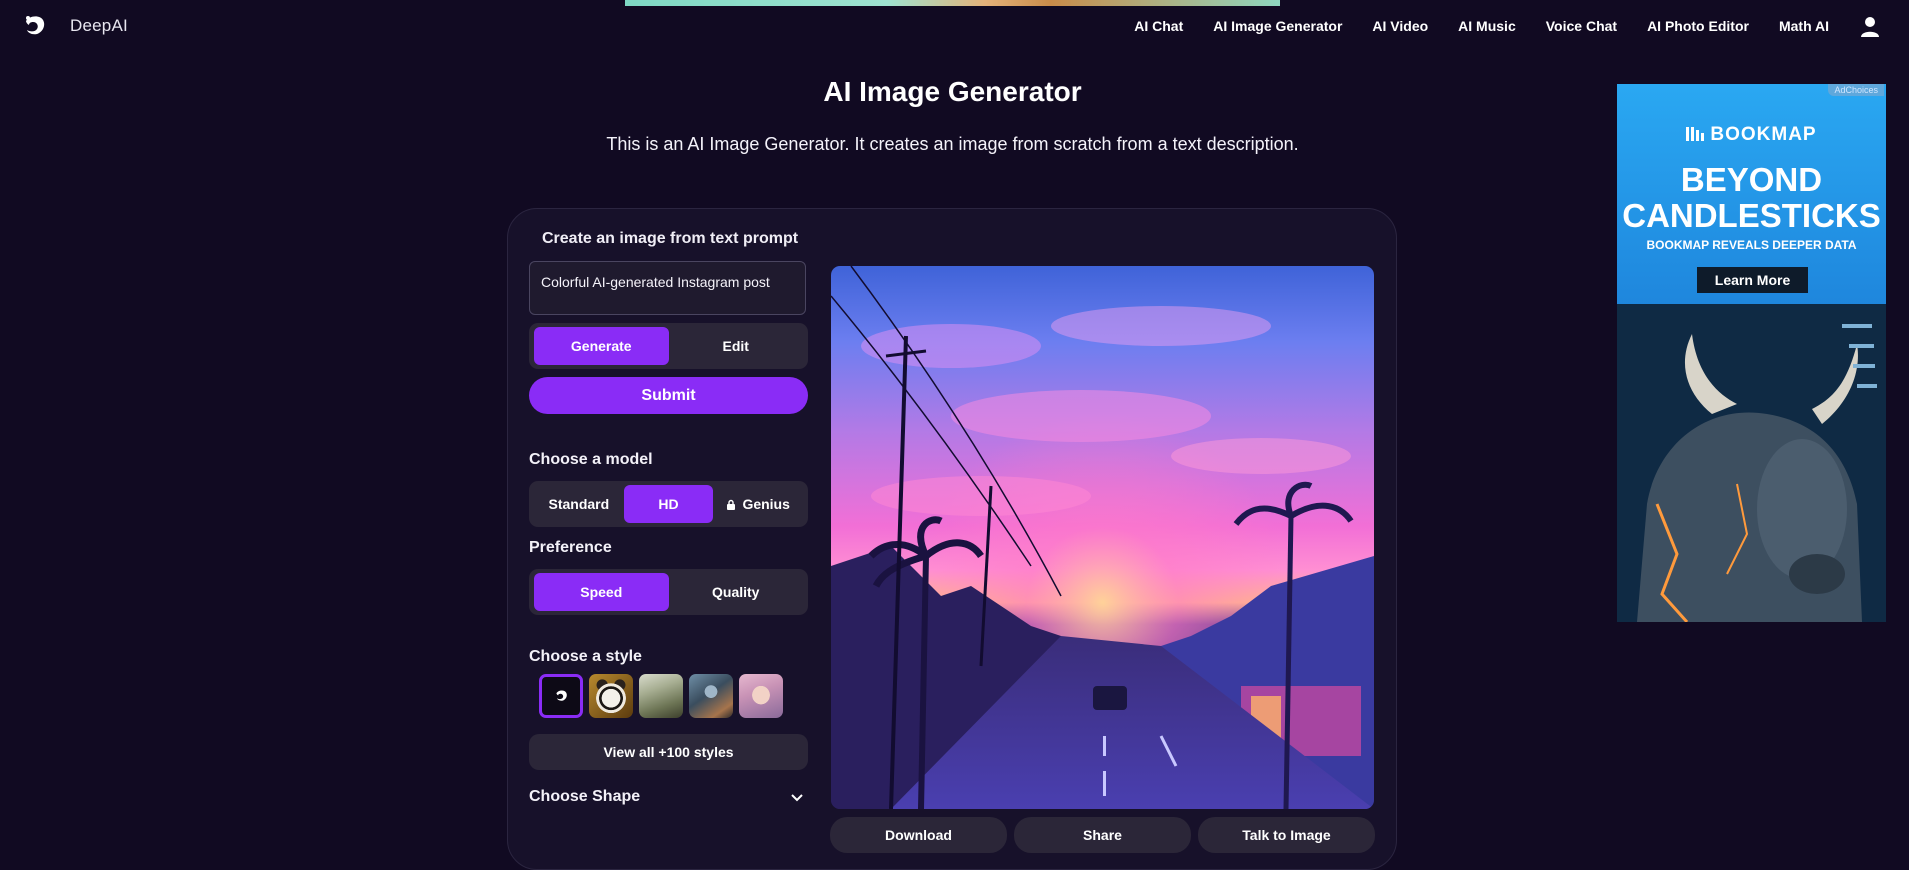 The height and width of the screenshot is (870, 1909). What do you see at coordinates (1804, 26) in the screenshot?
I see `nav-math-ai: Math AI` at bounding box center [1804, 26].